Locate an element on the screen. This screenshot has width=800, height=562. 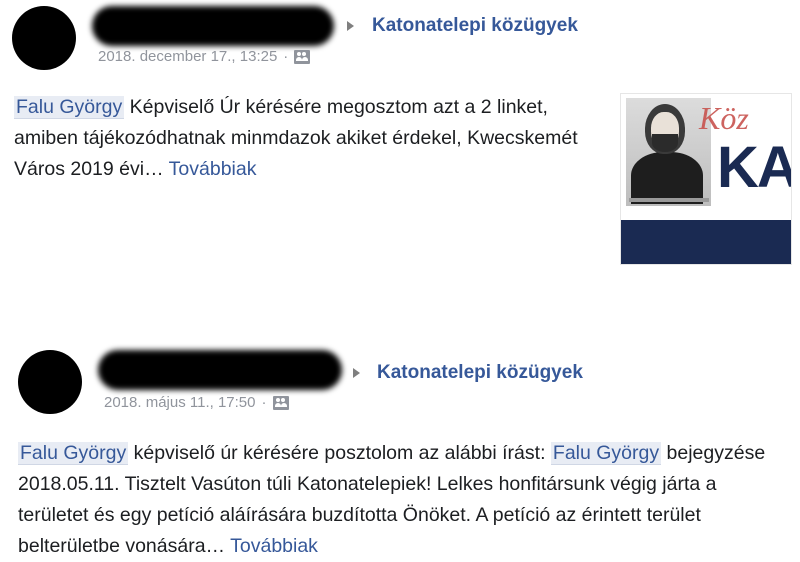
timestamp: 2018. május 11., 17:50 is located at coordinates (180, 402).